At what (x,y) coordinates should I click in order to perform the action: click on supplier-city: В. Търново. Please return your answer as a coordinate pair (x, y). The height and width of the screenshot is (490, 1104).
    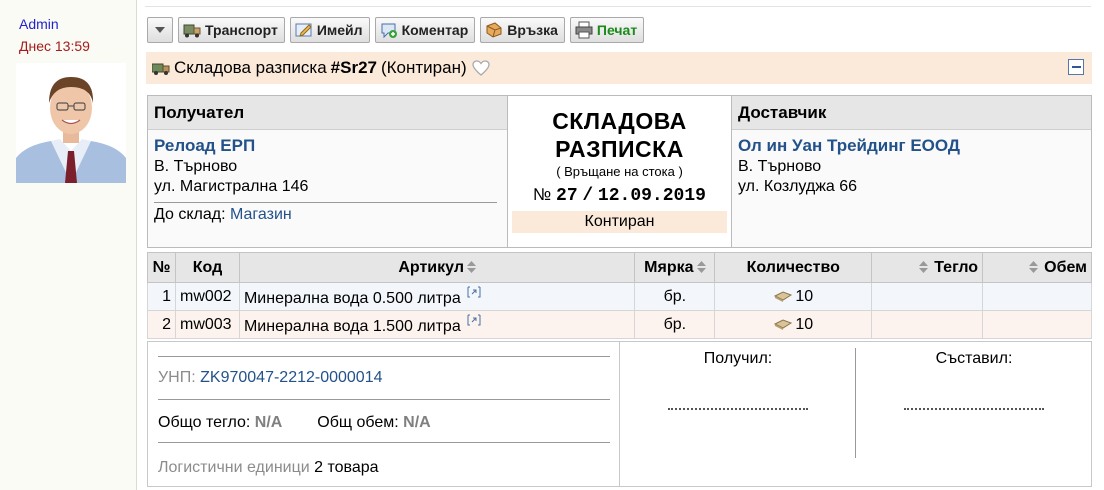
    Looking at the image, I should click on (780, 166).